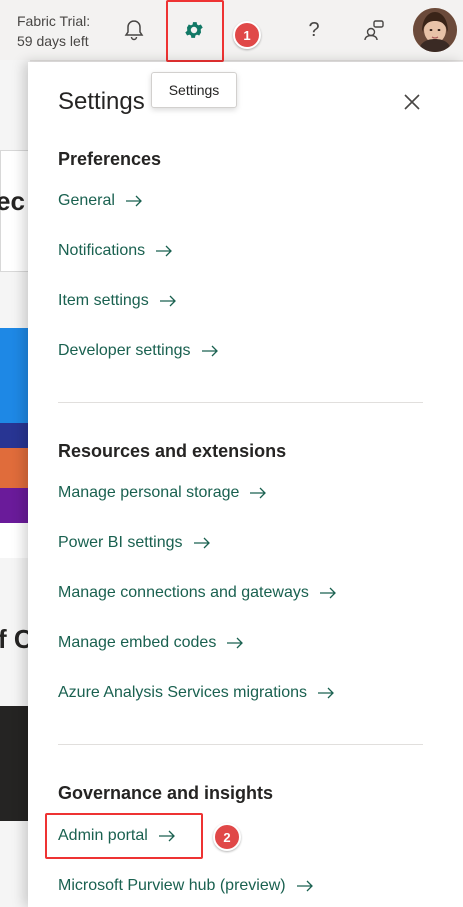 The image size is (463, 907). What do you see at coordinates (247, 35) in the screenshot?
I see `step-badge-1: 1` at bounding box center [247, 35].